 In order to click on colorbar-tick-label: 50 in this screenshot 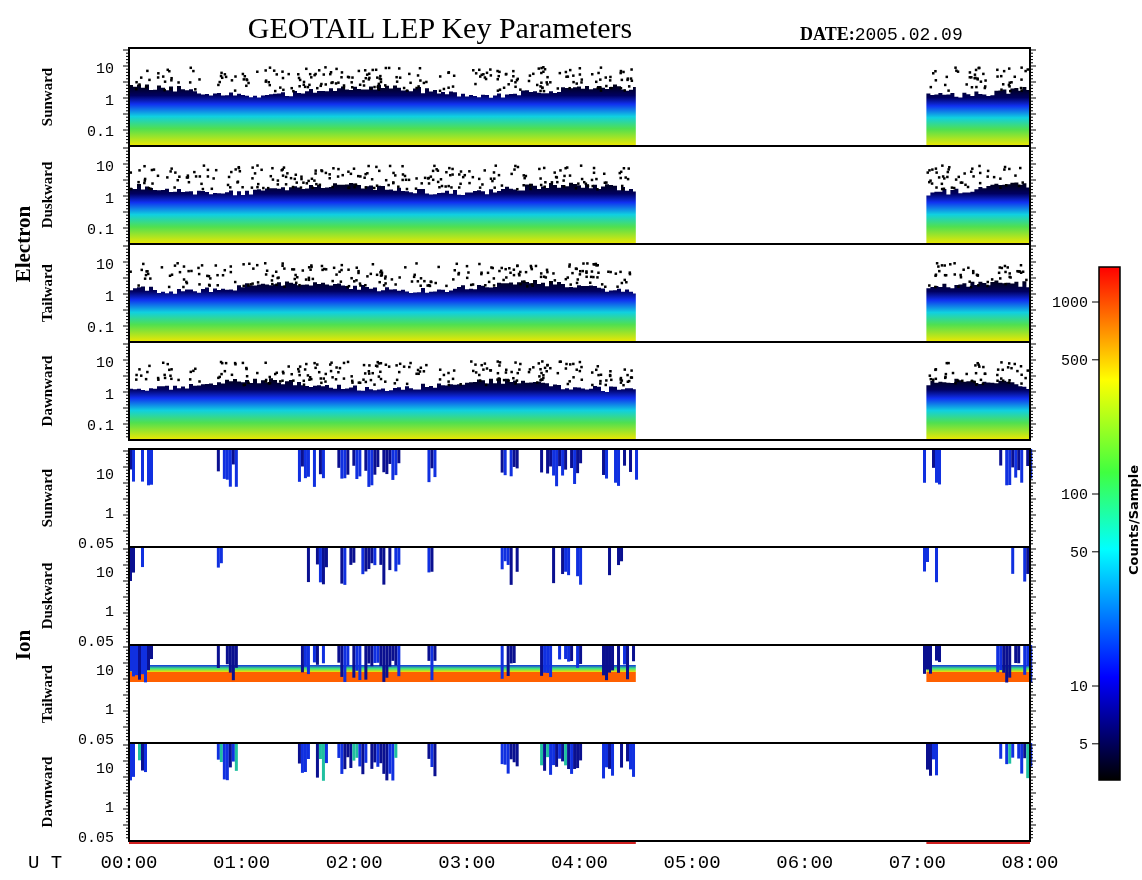, I will do `click(1079, 553)`.